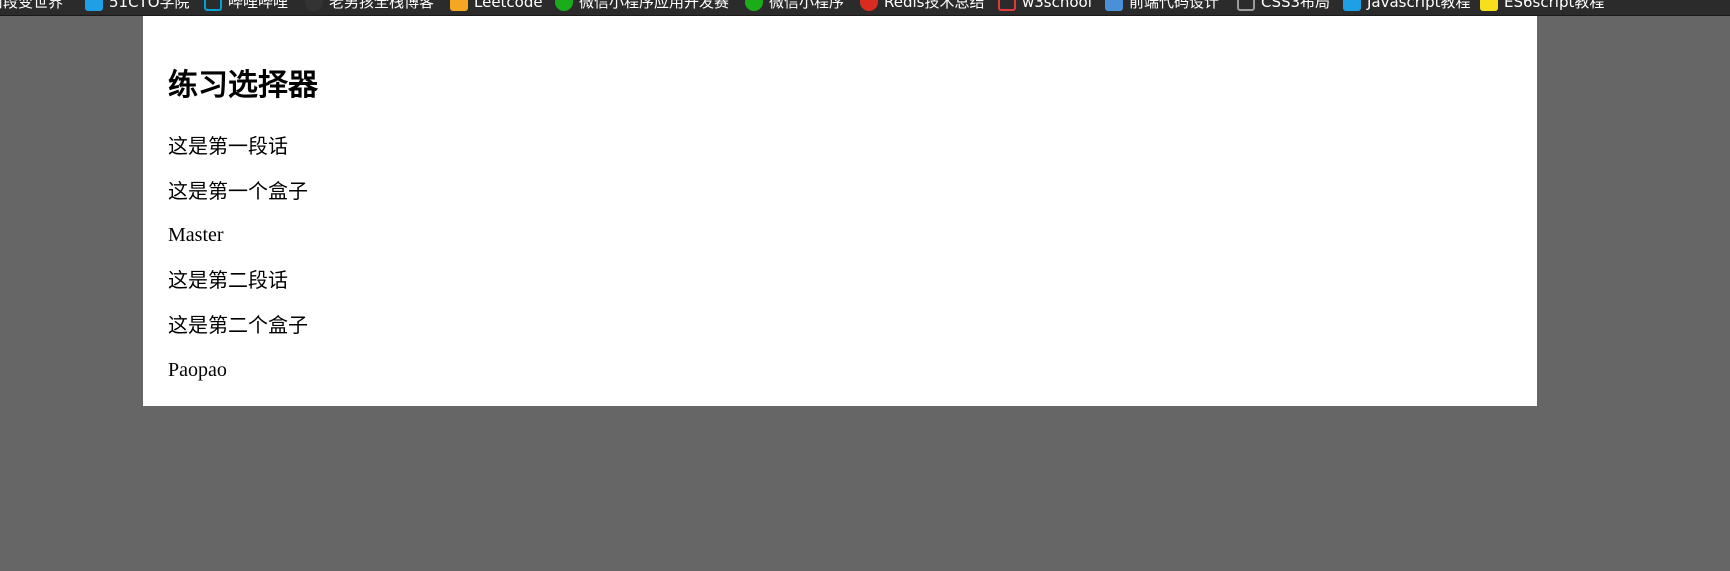  Describe the element at coordinates (1057, 5) in the screenshot. I see `bookmark-label: w3school` at that location.